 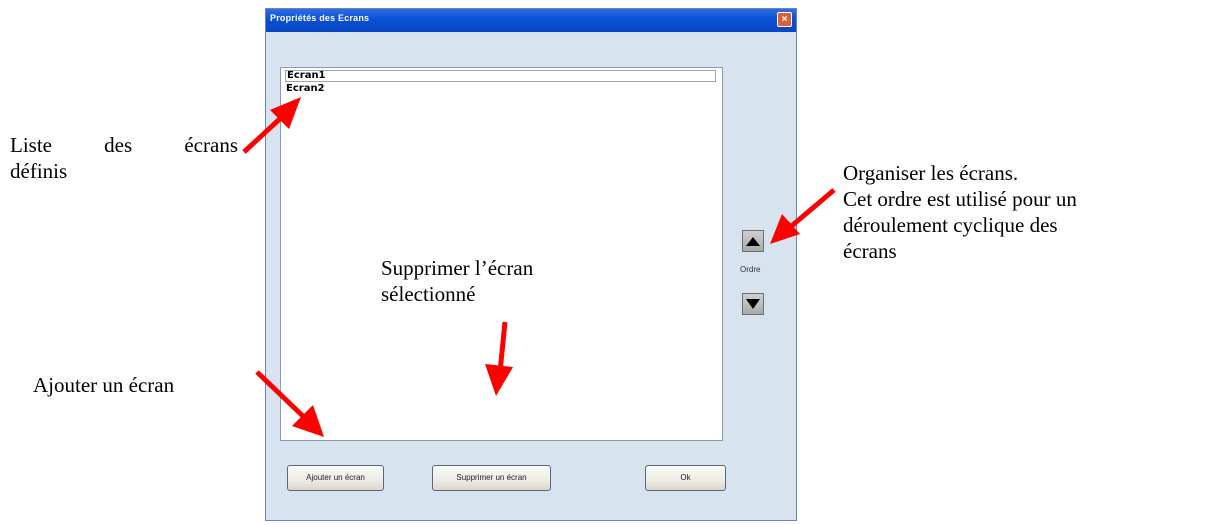 I want to click on move-up-button, so click(x=753, y=241).